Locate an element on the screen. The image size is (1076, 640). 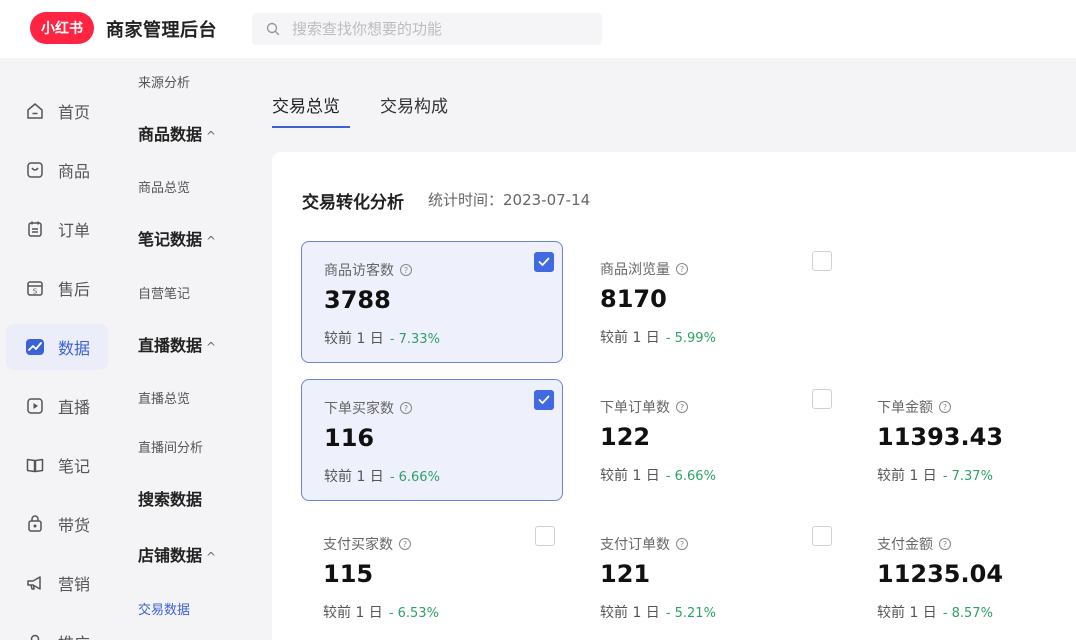
metric-value: 115 is located at coordinates (348, 574).